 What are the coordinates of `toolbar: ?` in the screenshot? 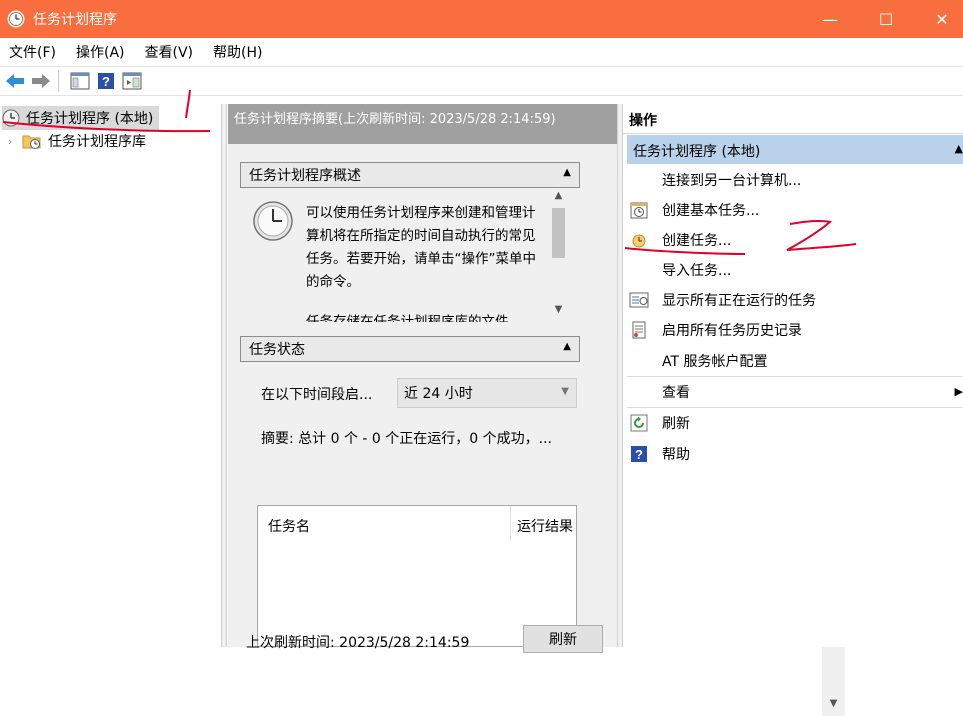 It's located at (481, 81).